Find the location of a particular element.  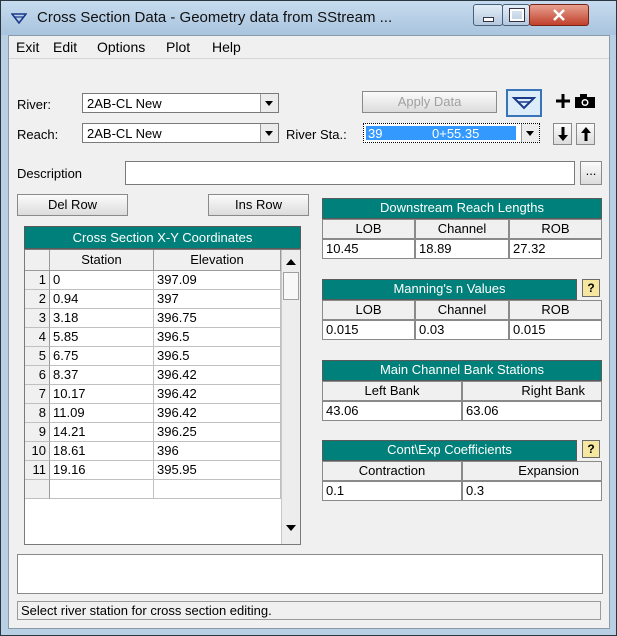

next-station-up-button is located at coordinates (585, 134).